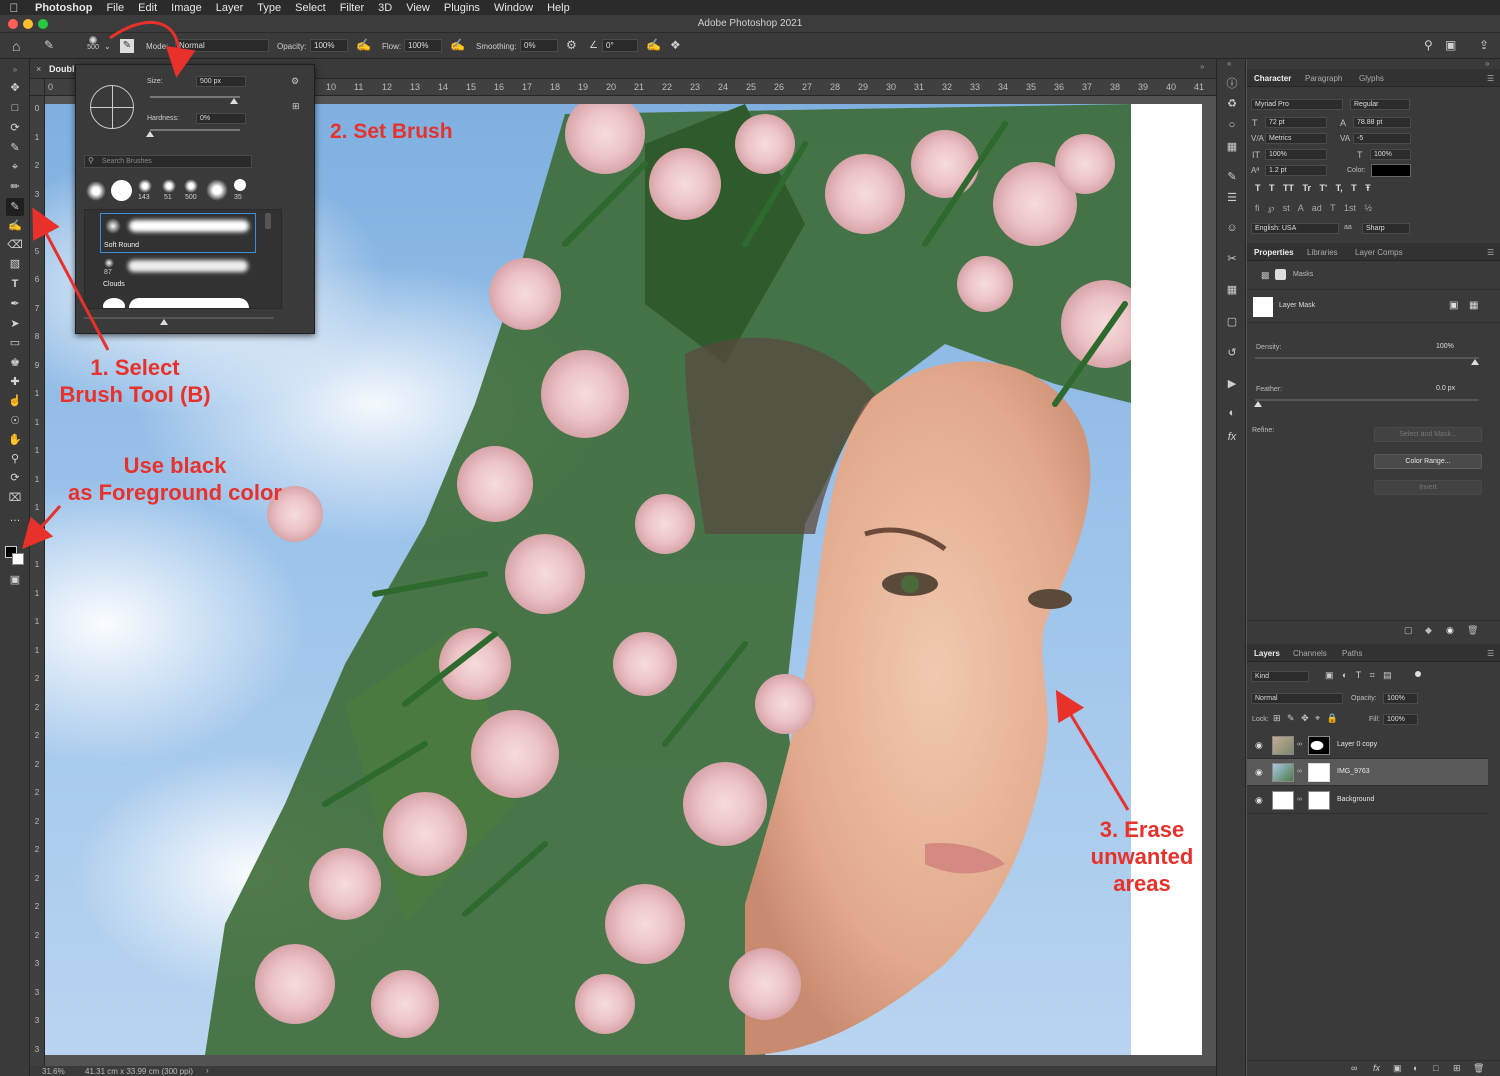  Describe the element at coordinates (1232, 147) in the screenshot. I see `swatches-icon: ▦` at that location.